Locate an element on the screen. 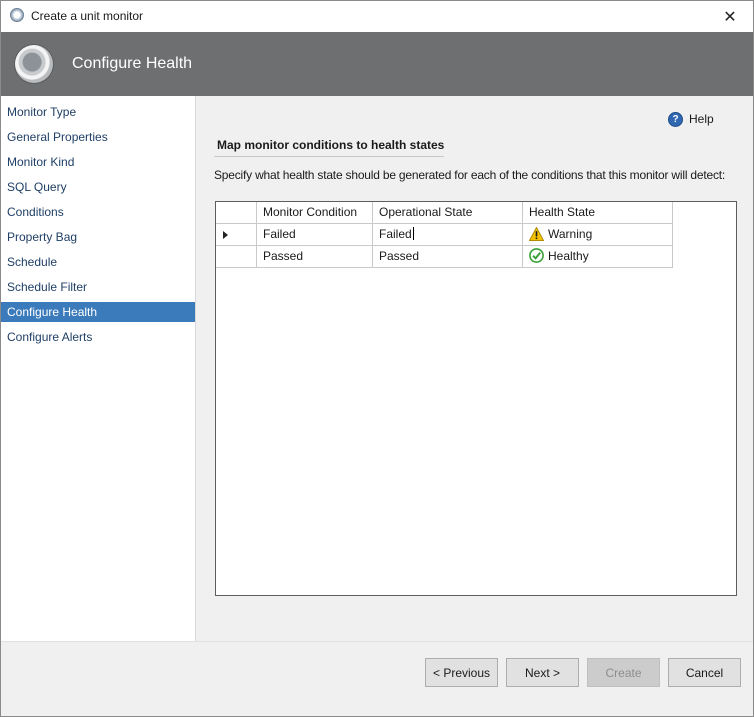  help-icon: ? is located at coordinates (675, 119).